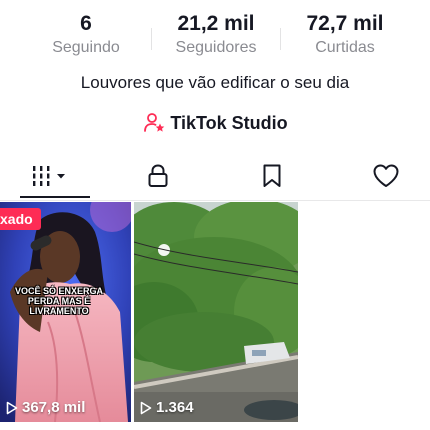 This screenshot has width=430, height=430. I want to click on following-label: Seguindo, so click(86, 47).